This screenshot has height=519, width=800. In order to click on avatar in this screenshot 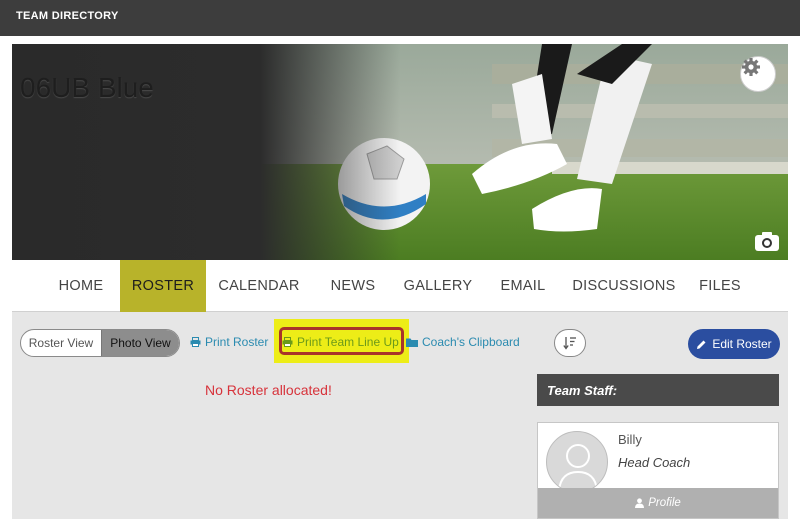, I will do `click(577, 462)`.